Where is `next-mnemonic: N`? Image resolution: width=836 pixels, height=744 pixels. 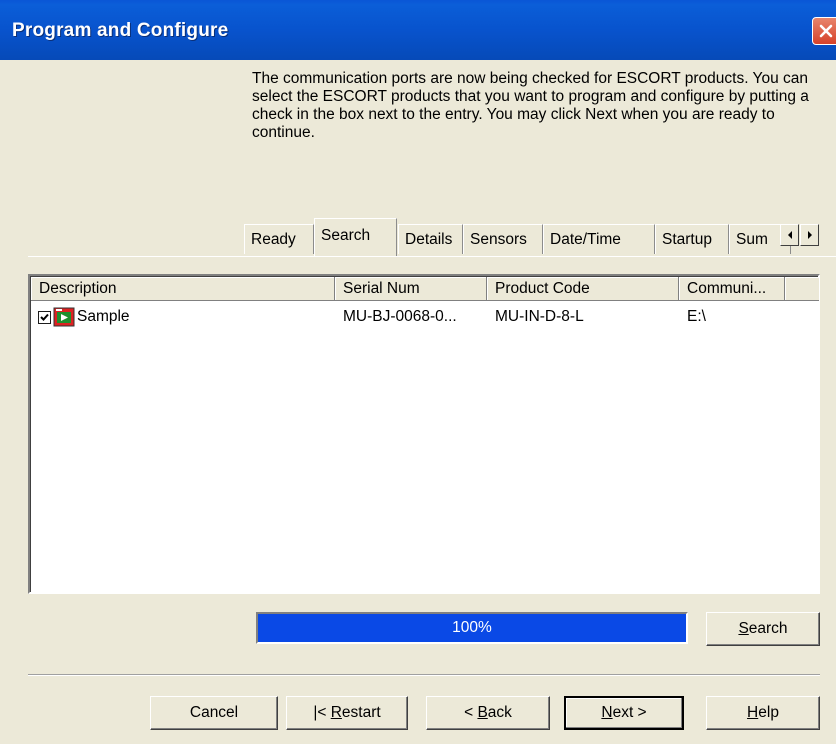
next-mnemonic: N is located at coordinates (607, 712).